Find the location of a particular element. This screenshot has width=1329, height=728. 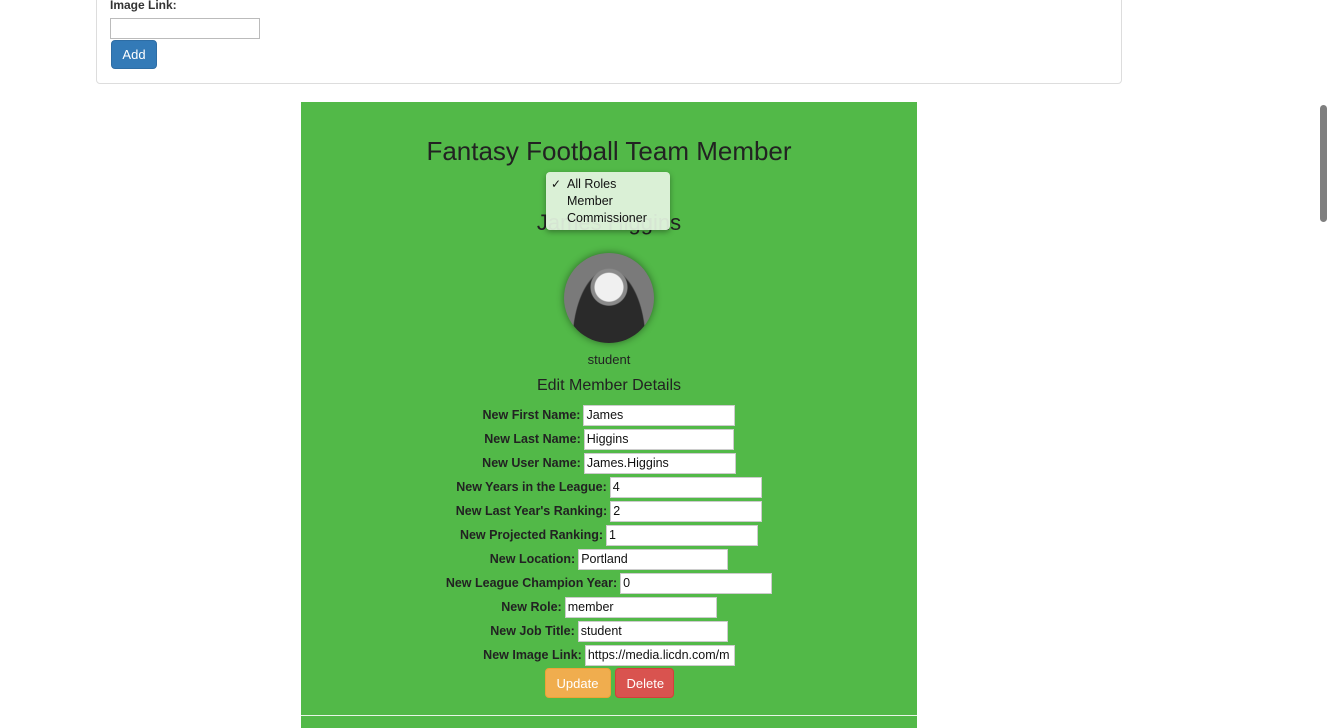

form-row-job-title: New Job Title: is located at coordinates (609, 631).